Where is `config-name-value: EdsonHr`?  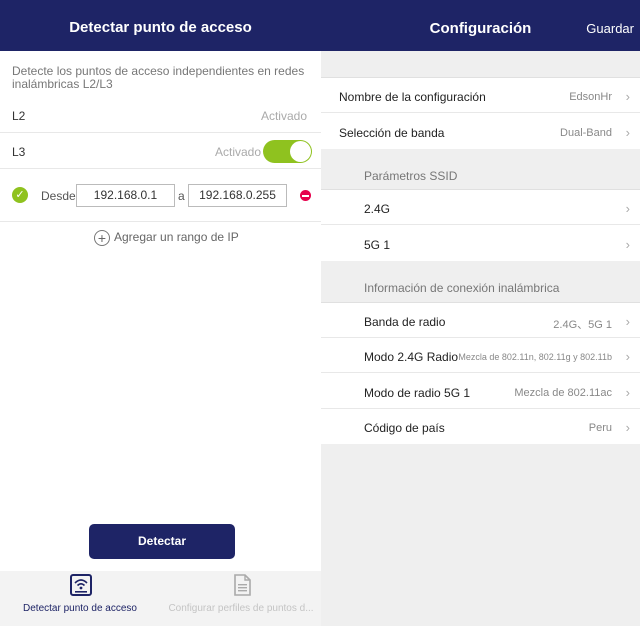
config-name-value: EdsonHr is located at coordinates (590, 97).